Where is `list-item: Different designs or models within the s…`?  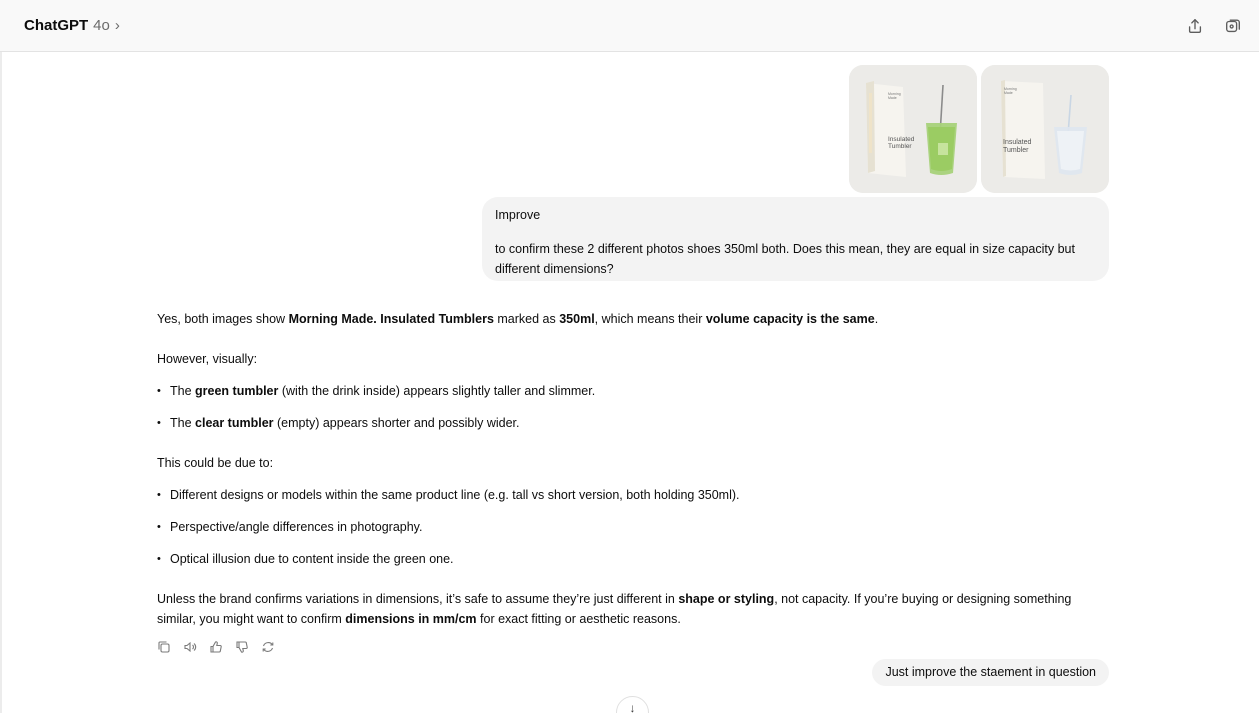
list-item: Different designs or models within the s… is located at coordinates (629, 495).